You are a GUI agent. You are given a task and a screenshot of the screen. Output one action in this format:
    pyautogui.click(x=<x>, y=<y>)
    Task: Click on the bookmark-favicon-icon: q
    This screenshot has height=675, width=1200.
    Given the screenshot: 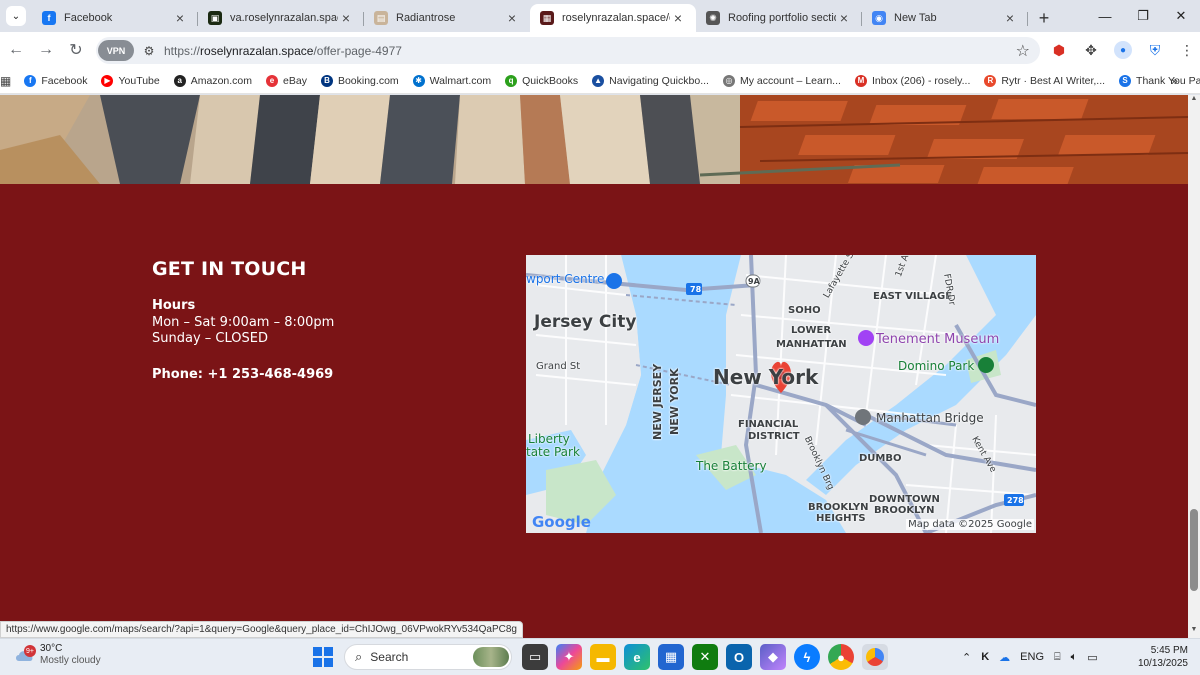 What is the action you would take?
    pyautogui.click(x=511, y=80)
    